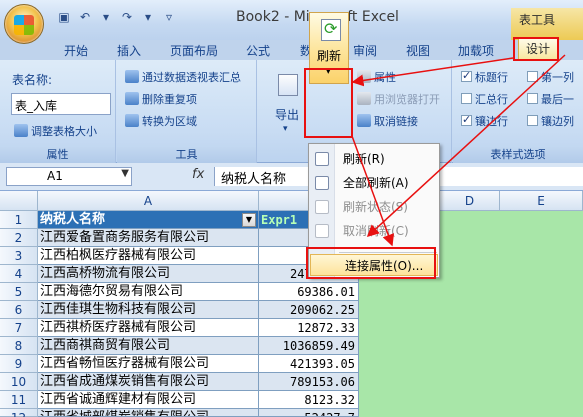  I want to click on table-cell: 江西省城部煤炭销售有限公司, so click(148, 413).